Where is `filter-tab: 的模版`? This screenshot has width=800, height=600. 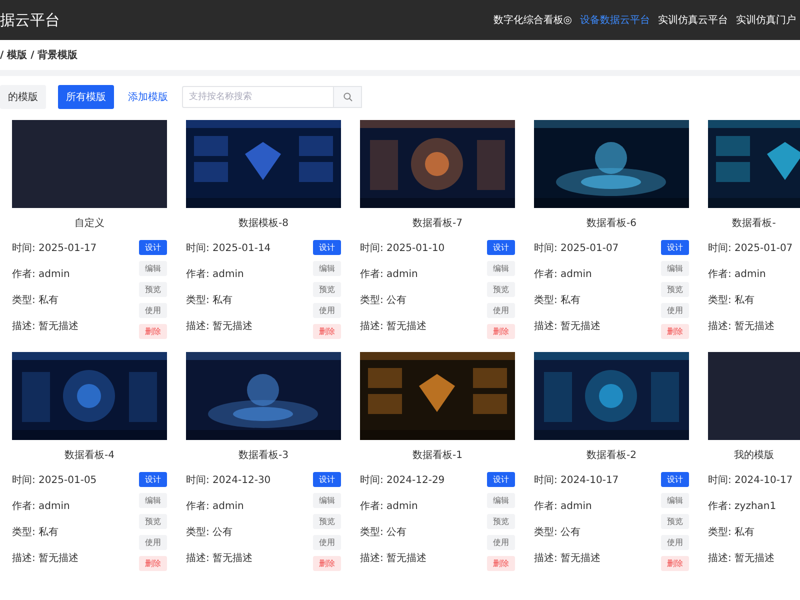 filter-tab: 的模版 is located at coordinates (23, 97).